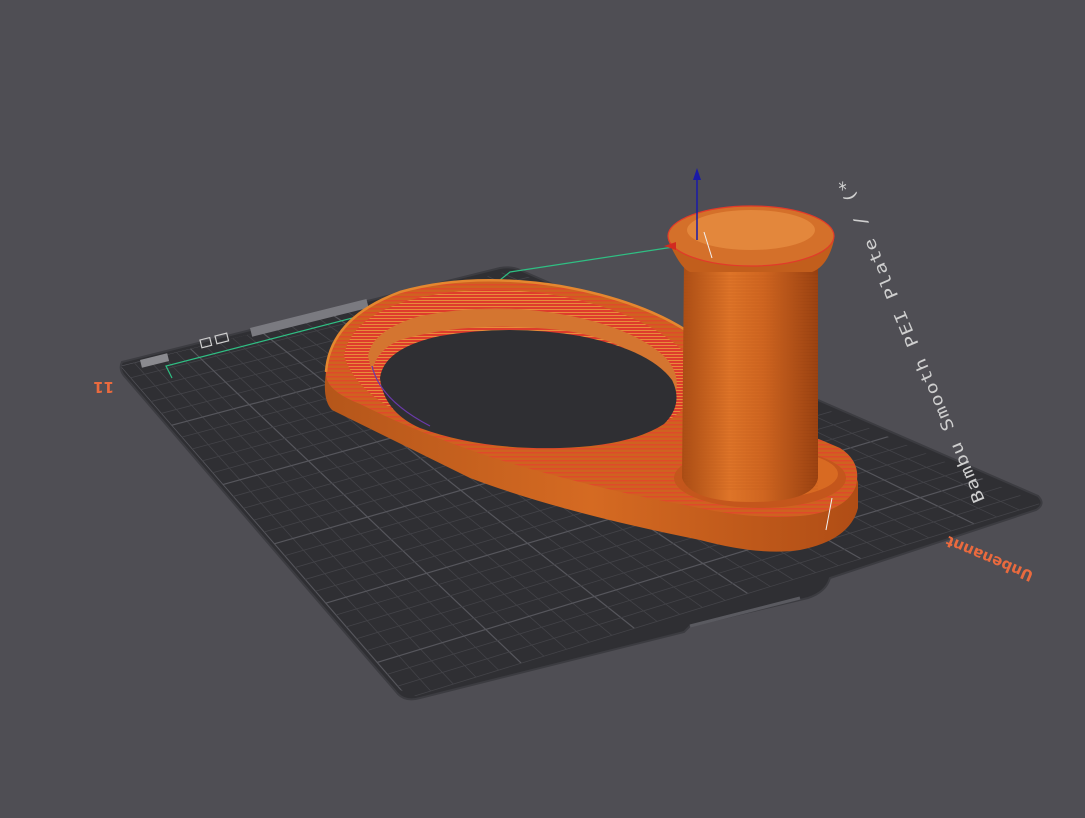 This screenshot has height=818, width=1085. I want to click on plate-number-label: 11, so click(103, 387).